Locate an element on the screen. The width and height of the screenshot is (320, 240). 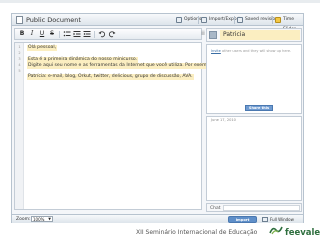
indent-button is located at coordinates (77, 34).